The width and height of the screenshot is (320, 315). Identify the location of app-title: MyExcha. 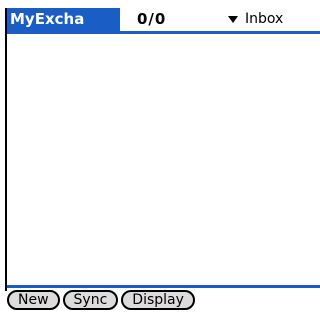
(47, 19).